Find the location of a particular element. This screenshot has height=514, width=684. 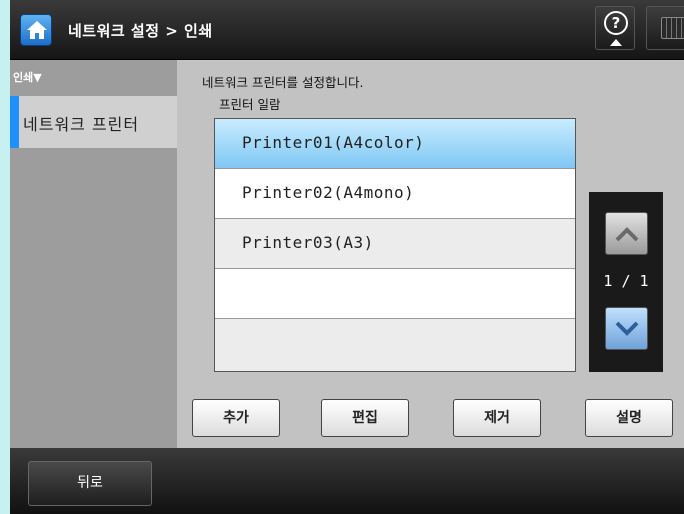

keyboard-button is located at coordinates (665, 28).